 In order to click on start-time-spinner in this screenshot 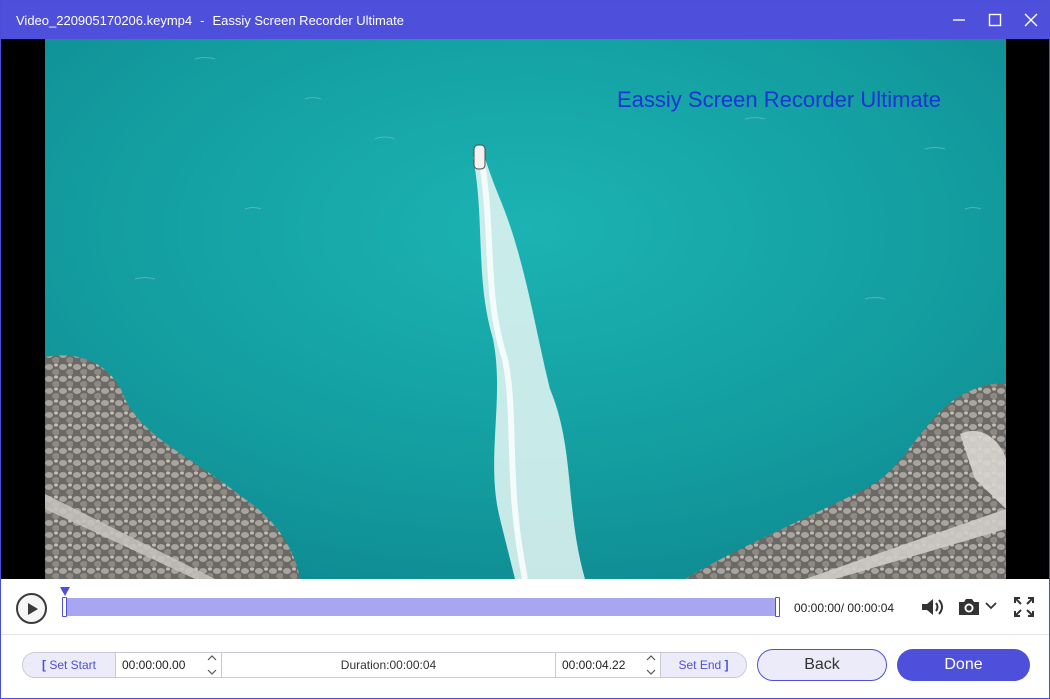, I will do `click(212, 665)`.